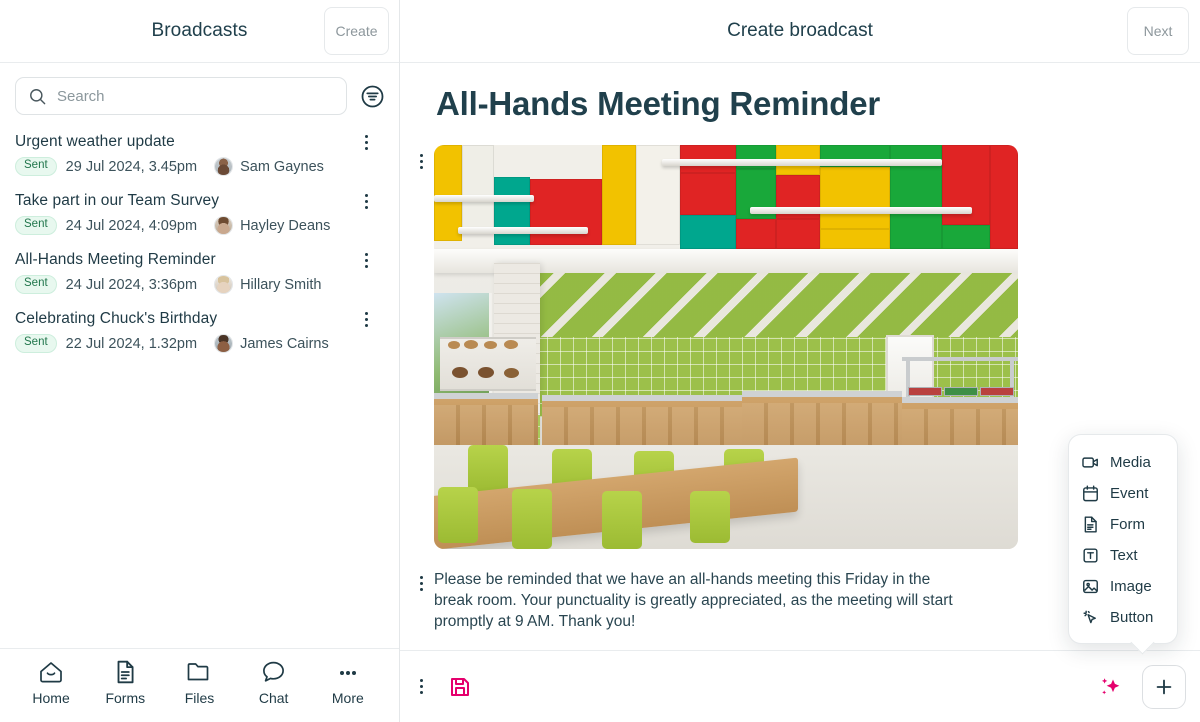 Image resolution: width=1200 pixels, height=722 pixels. What do you see at coordinates (131, 166) in the screenshot?
I see `broadcast-date: 29 Jul 2024, 3.45pm` at bounding box center [131, 166].